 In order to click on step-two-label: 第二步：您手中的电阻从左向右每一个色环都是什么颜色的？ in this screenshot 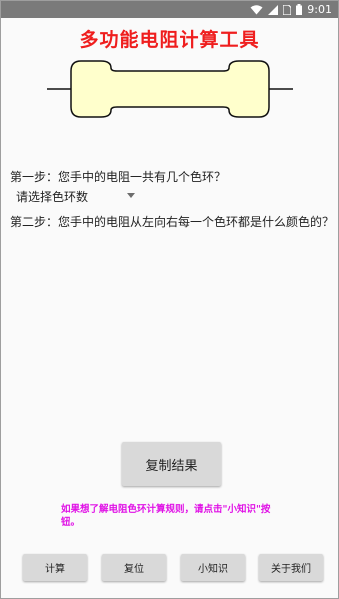, I will do `click(172, 222)`.